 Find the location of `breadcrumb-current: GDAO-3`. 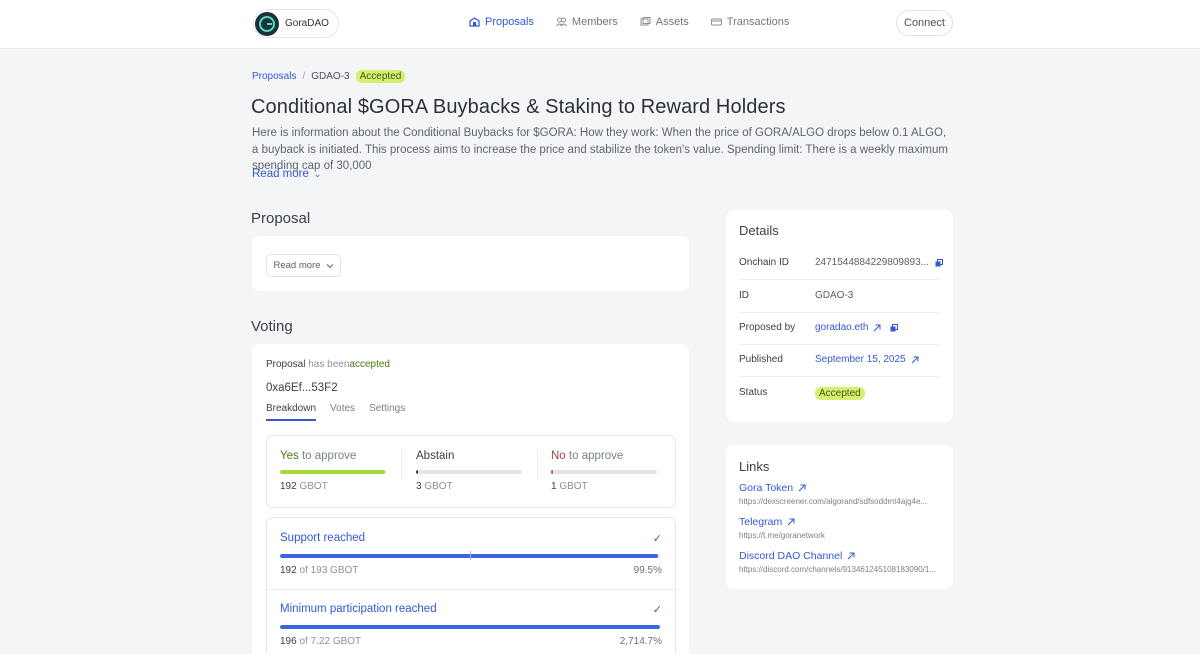

breadcrumb-current: GDAO-3 is located at coordinates (330, 76).